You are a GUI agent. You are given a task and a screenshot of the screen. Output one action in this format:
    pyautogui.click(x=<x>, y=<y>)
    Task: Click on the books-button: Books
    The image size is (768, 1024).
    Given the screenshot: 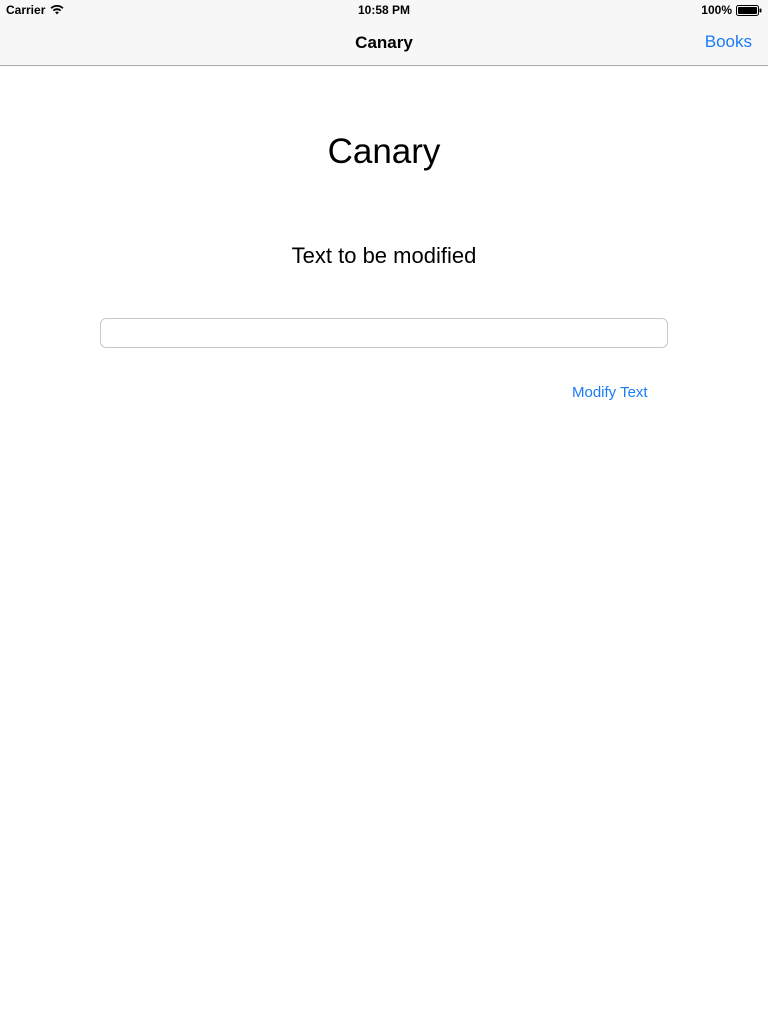 What is the action you would take?
    pyautogui.click(x=728, y=42)
    